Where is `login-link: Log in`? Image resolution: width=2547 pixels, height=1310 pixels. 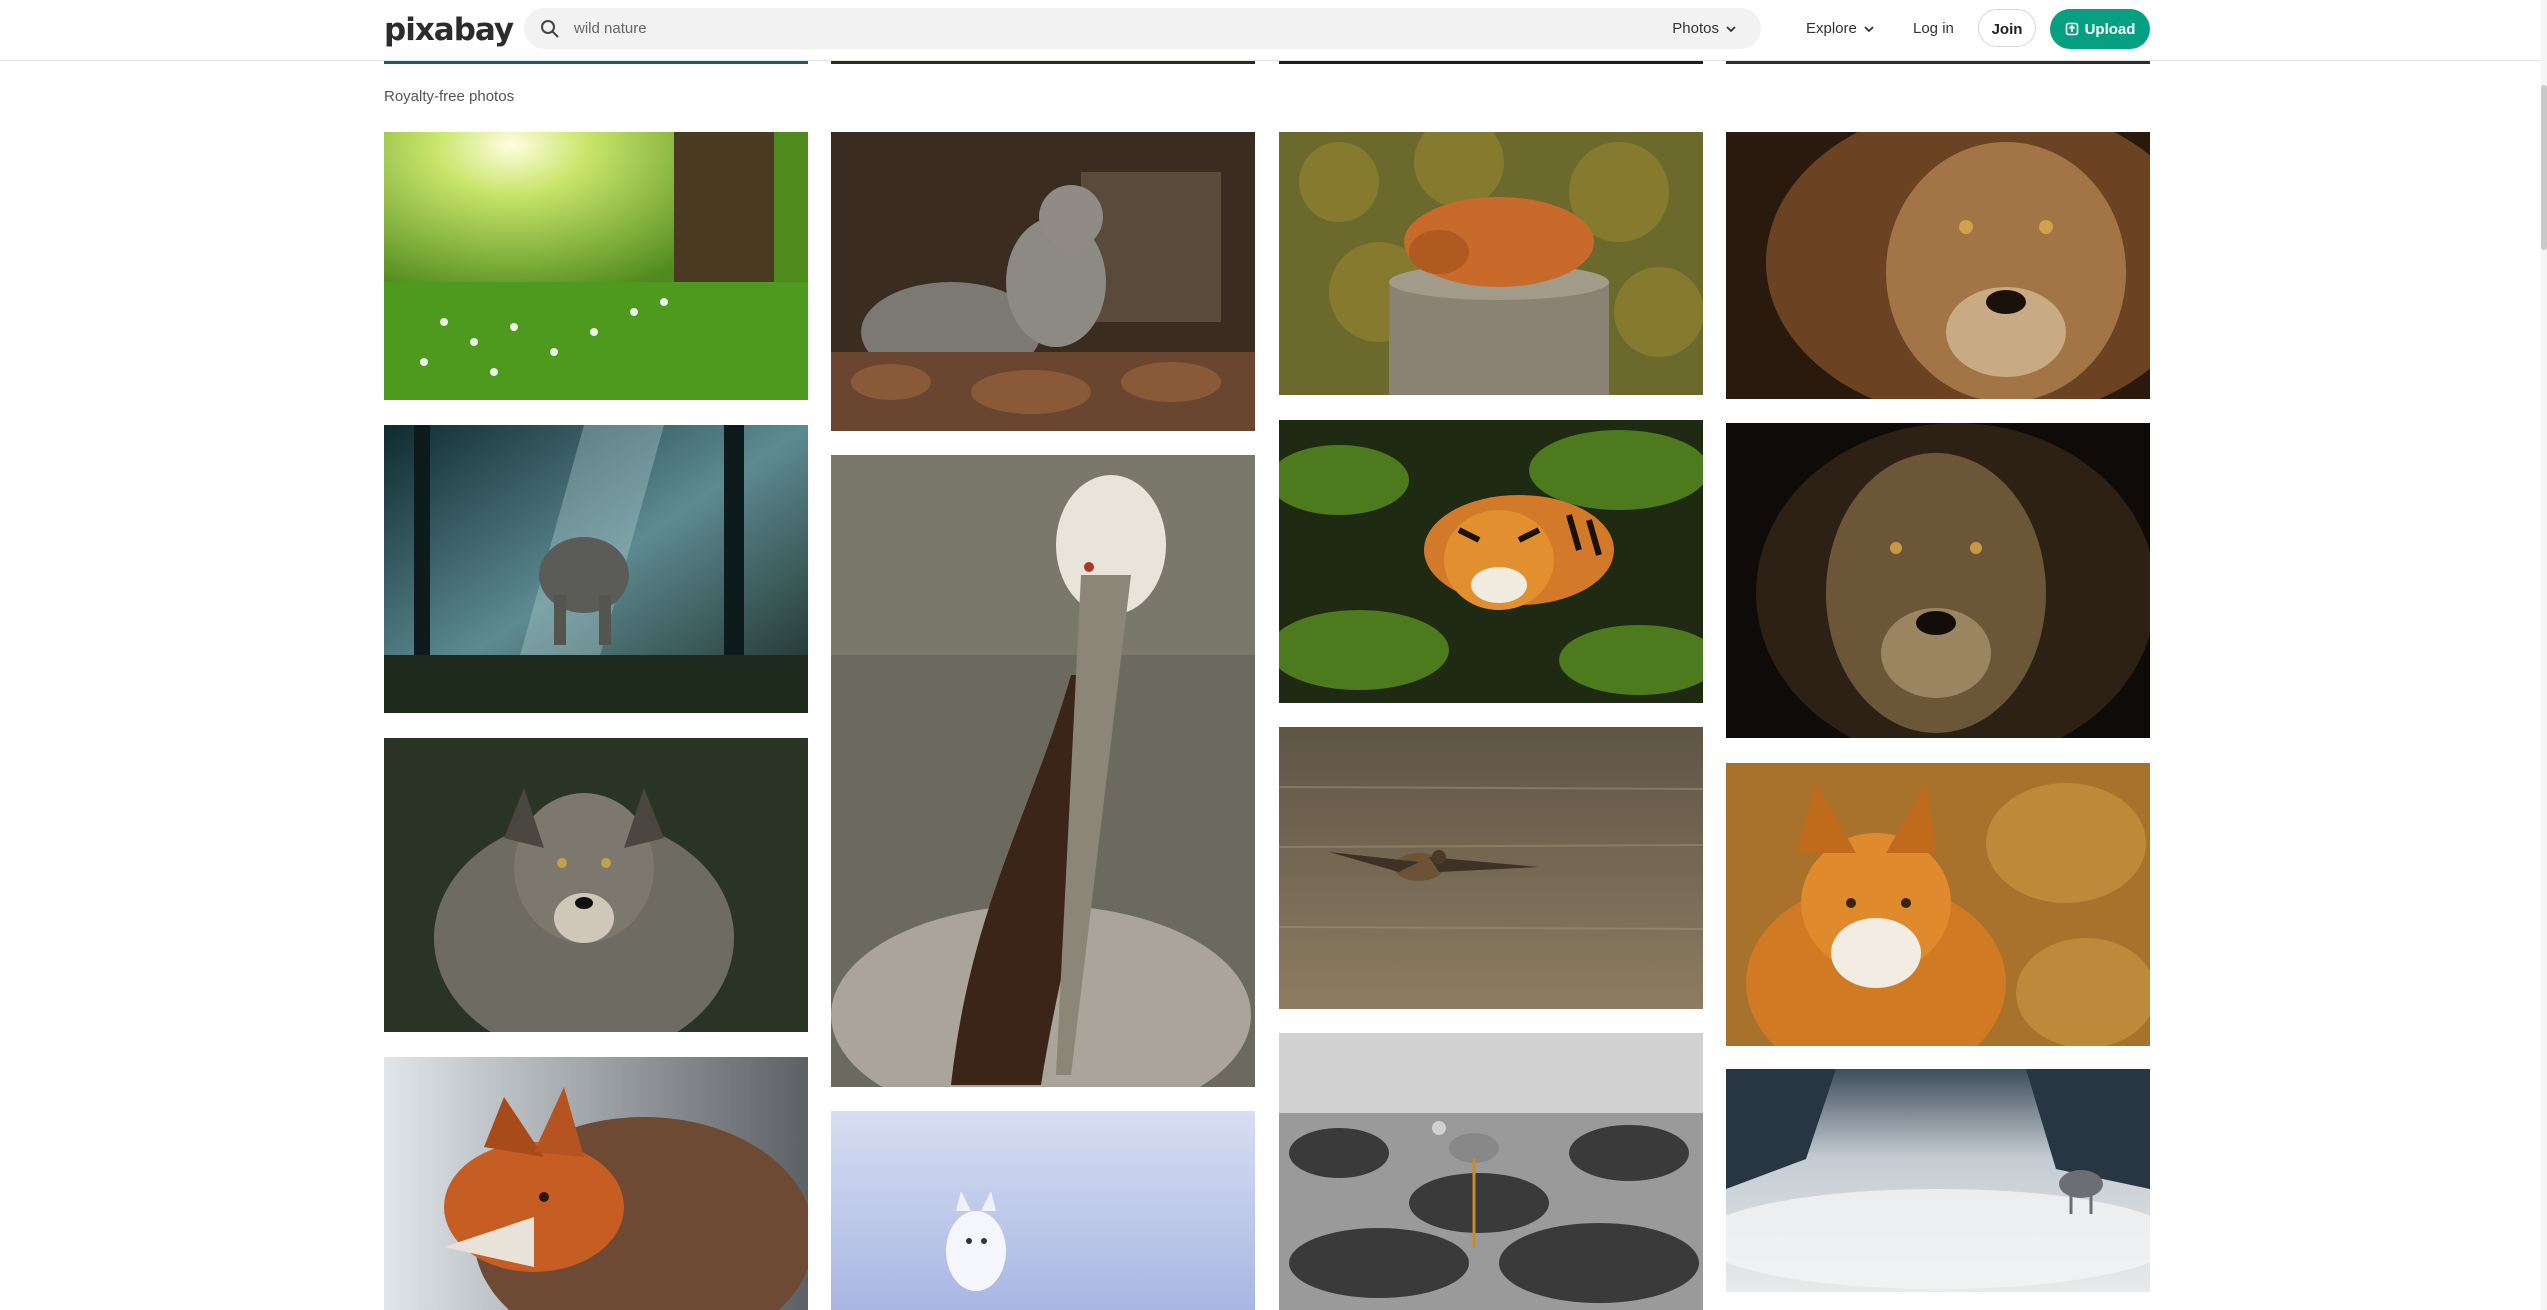
login-link: Log in is located at coordinates (1933, 29).